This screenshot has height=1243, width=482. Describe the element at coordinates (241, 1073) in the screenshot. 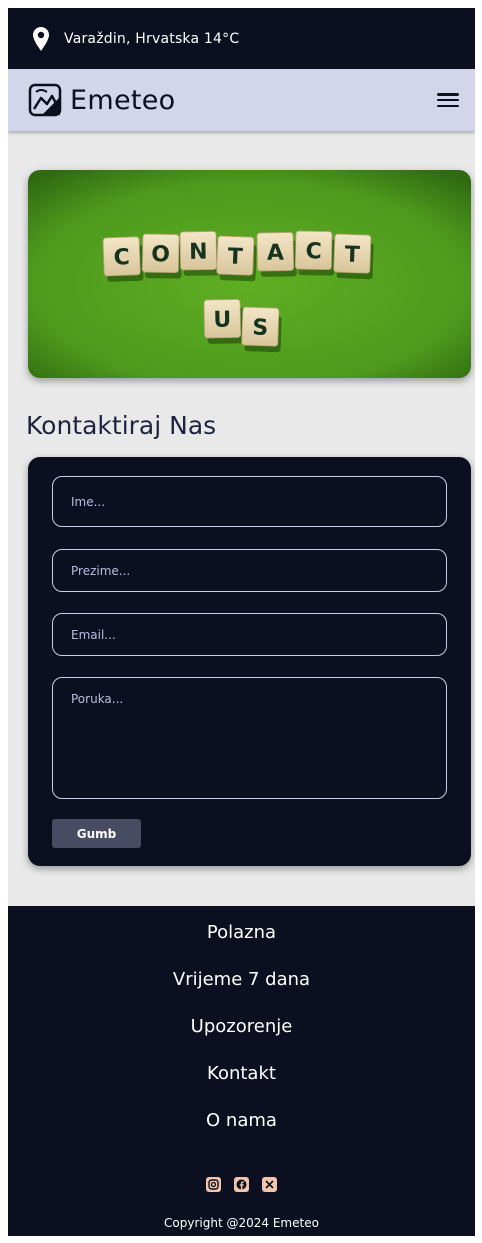

I see `footer-link-kontakt: Kontakt` at that location.